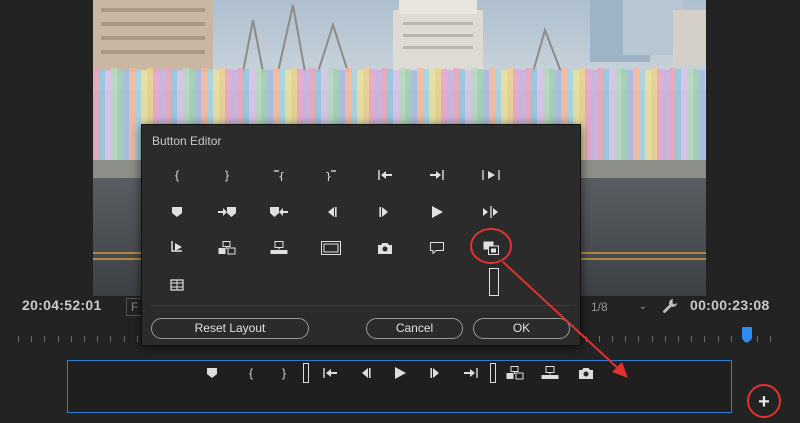 This screenshot has height=423, width=800. Describe the element at coordinates (670, 306) in the screenshot. I see `wrench-icon` at that location.